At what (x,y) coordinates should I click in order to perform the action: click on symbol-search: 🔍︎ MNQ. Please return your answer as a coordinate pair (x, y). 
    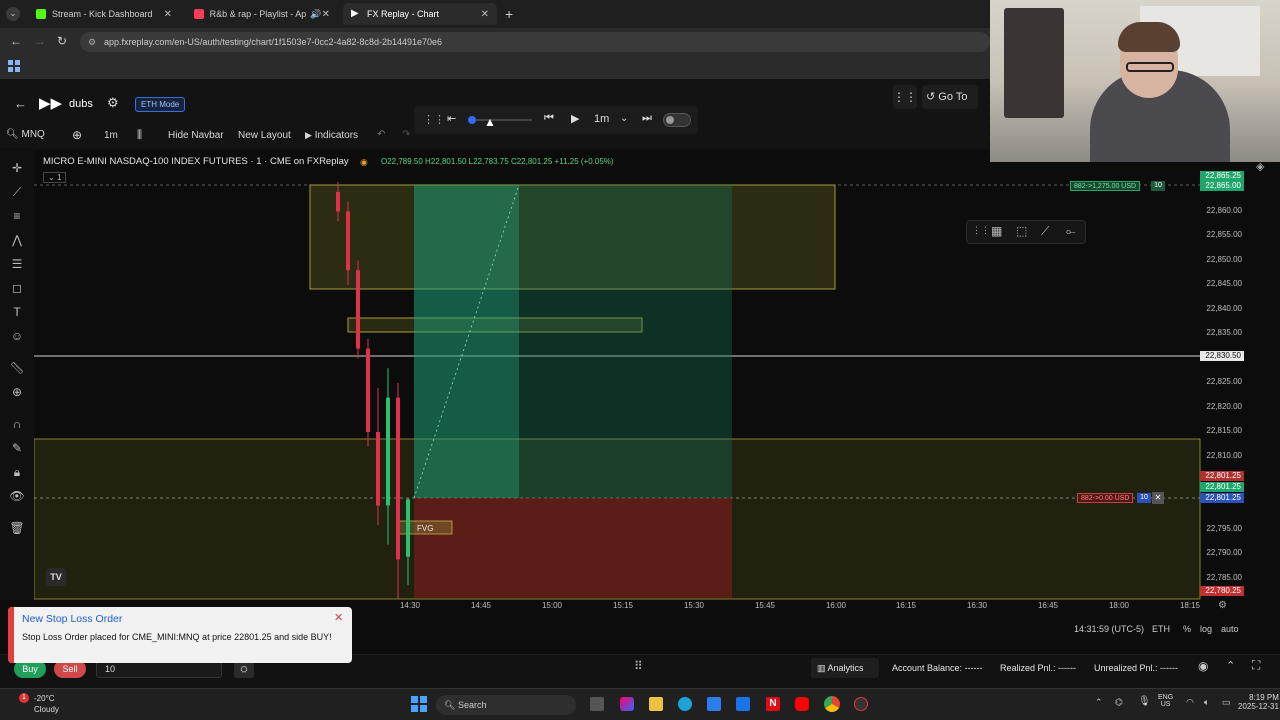
    Looking at the image, I should click on (25, 134).